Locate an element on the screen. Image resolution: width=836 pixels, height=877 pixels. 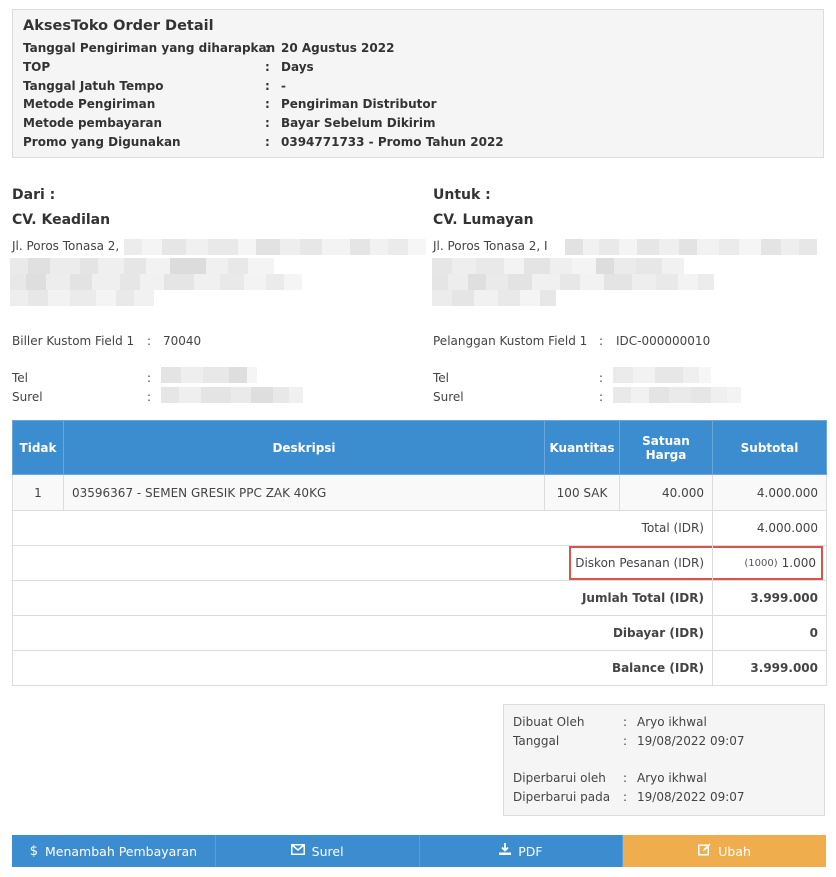
customer-custom-field-value: IDC-000000010 is located at coordinates (663, 341).